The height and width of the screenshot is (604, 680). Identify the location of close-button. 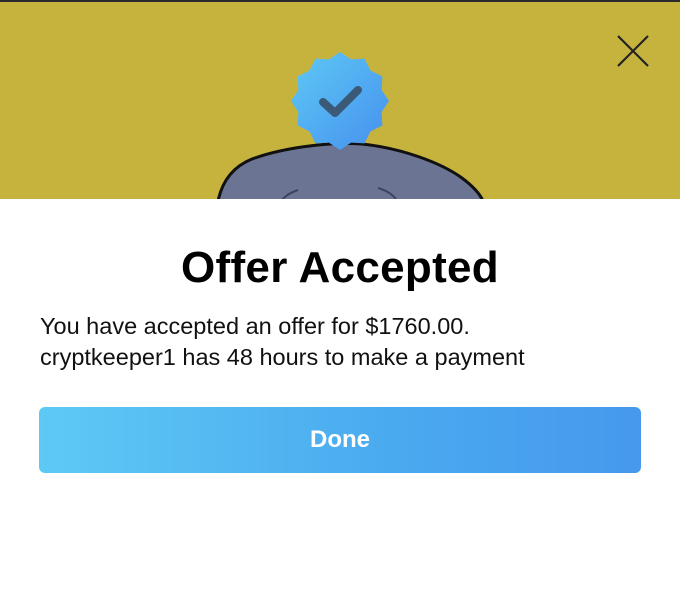
(633, 51).